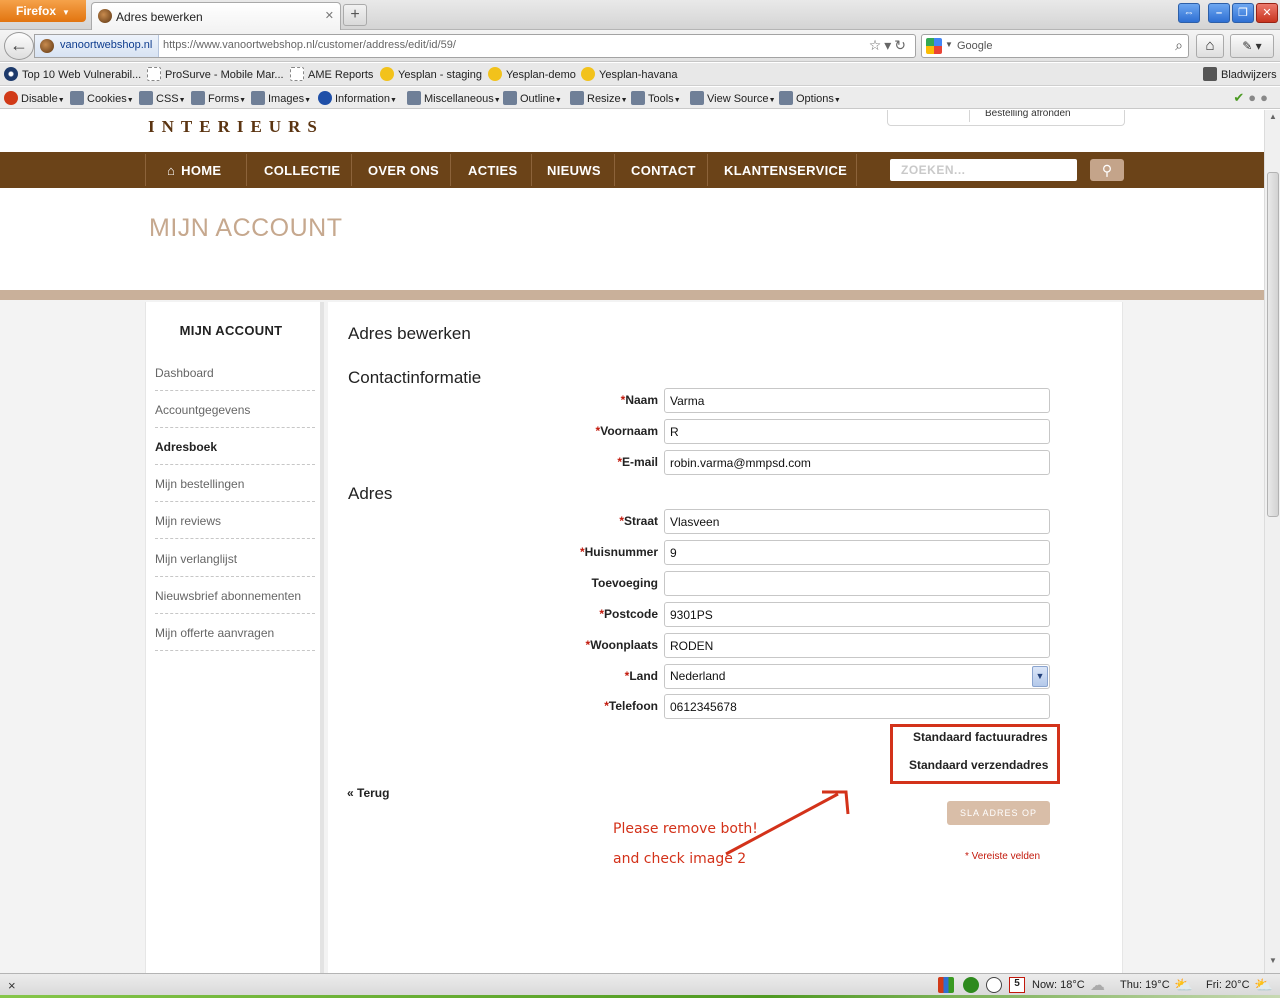 This screenshot has width=1280, height=998. I want to click on wd-forms-menu: Forms▼, so click(218, 98).